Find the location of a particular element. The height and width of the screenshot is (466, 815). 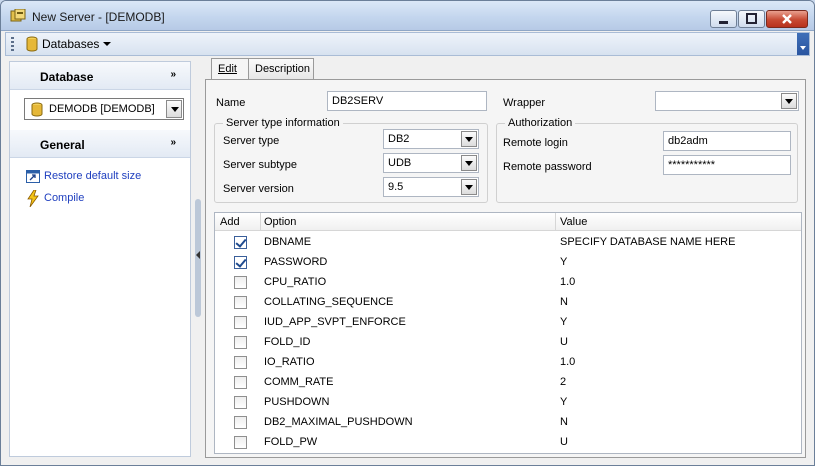

table-row: IO_RATIO 1.0 is located at coordinates (508, 363).